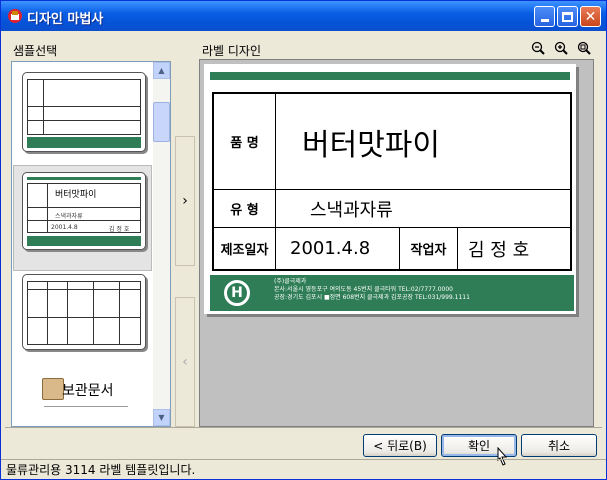  Describe the element at coordinates (429, 248) in the screenshot. I see `worker-label: 작업자` at that location.